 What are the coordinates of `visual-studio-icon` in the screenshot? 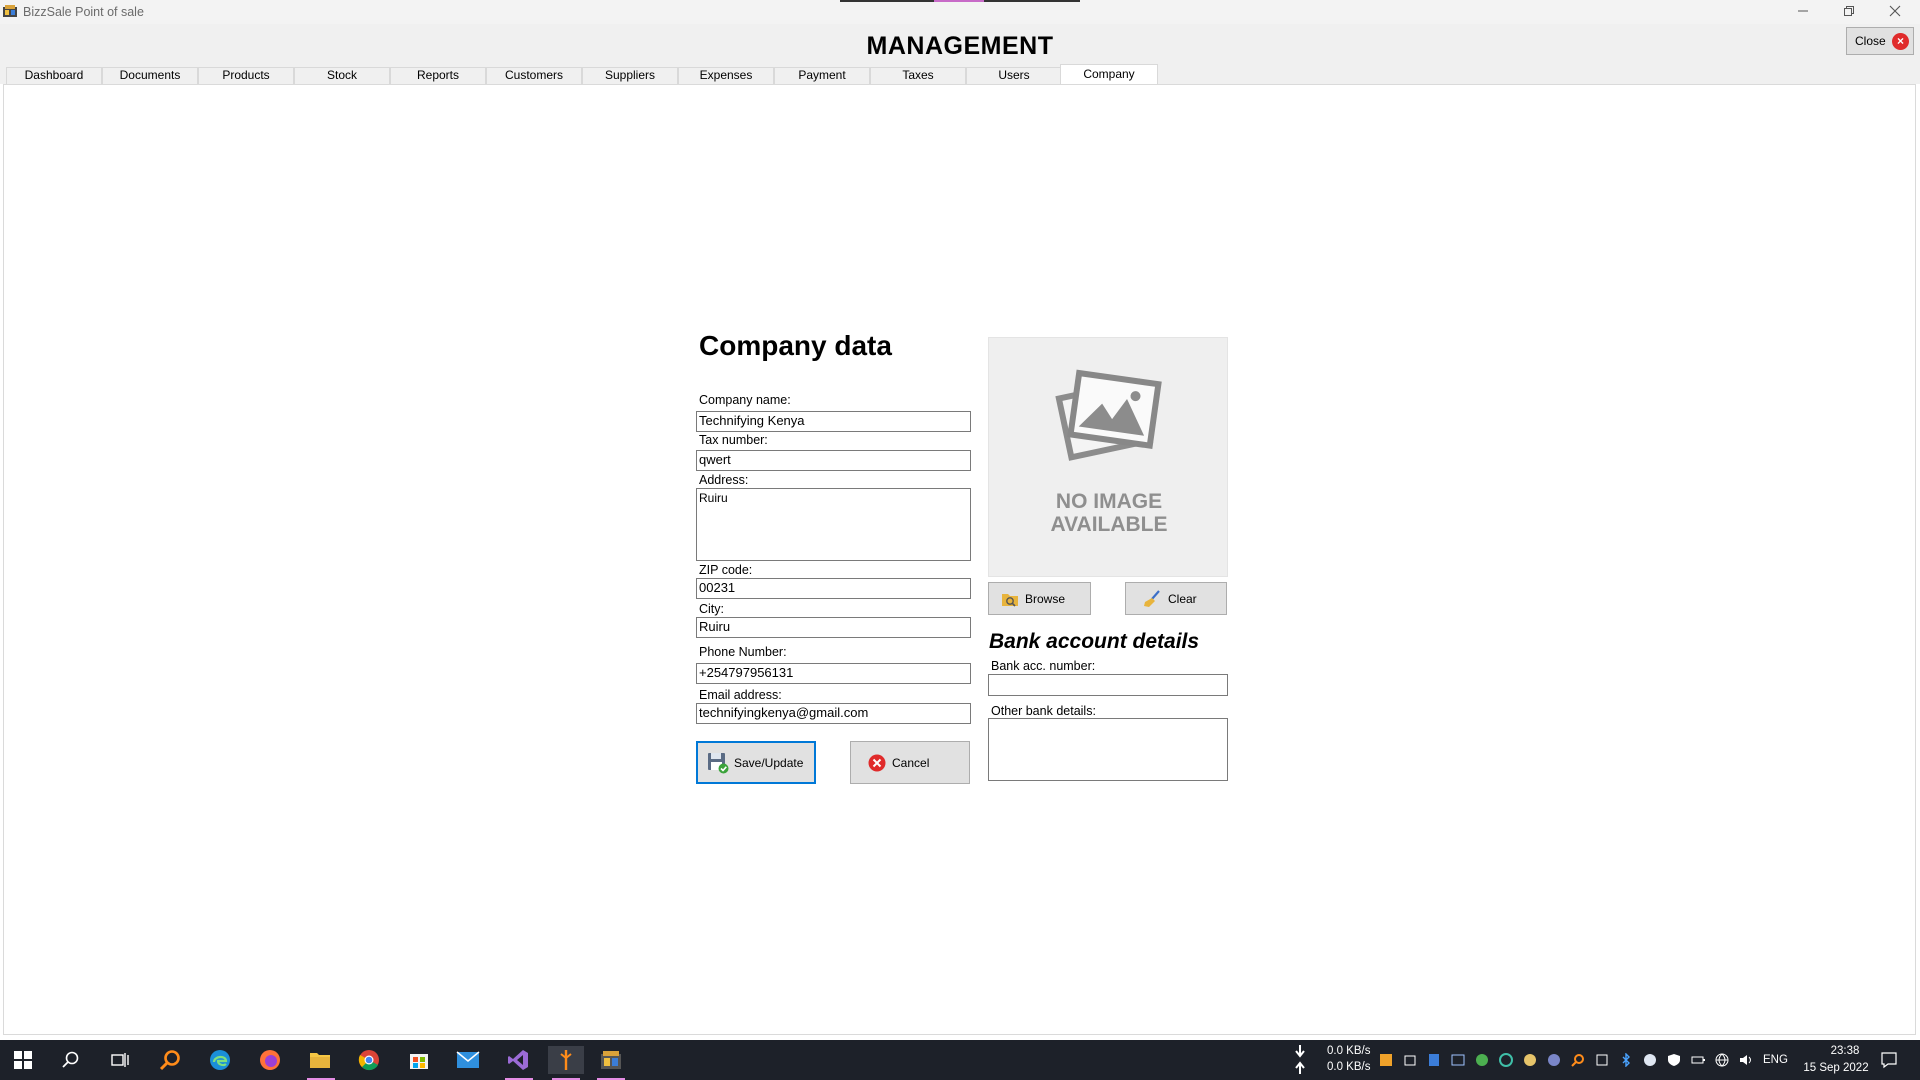 It's located at (518, 1060).